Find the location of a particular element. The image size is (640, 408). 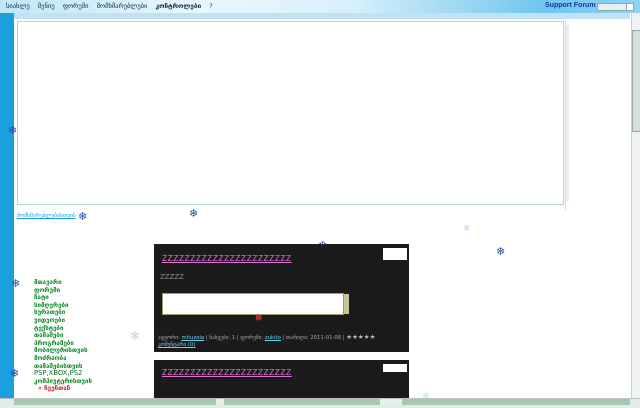

meta-author-label: ავტორი: is located at coordinates (169, 338).